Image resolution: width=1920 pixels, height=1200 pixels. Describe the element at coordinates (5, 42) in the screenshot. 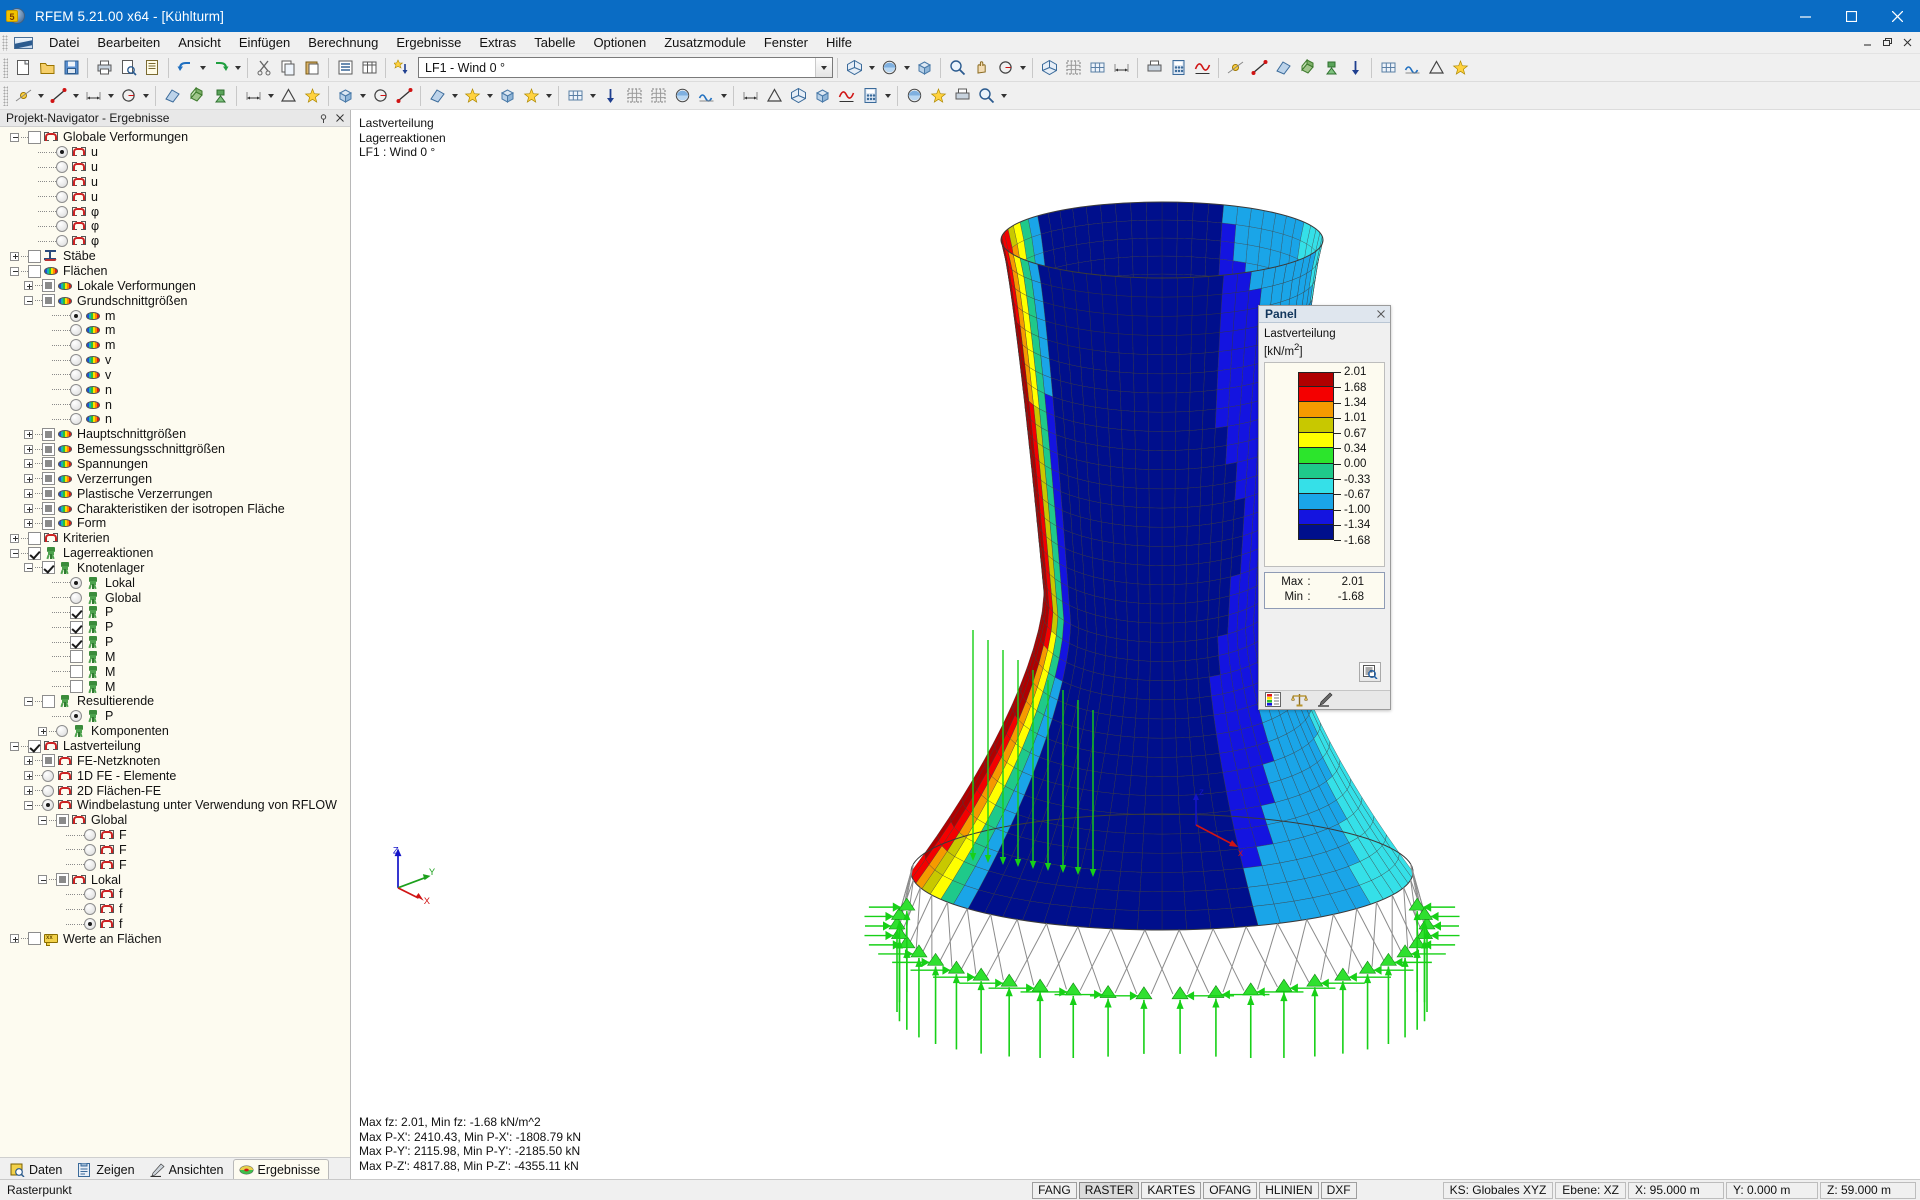

I see `menu-grip-handle` at that location.